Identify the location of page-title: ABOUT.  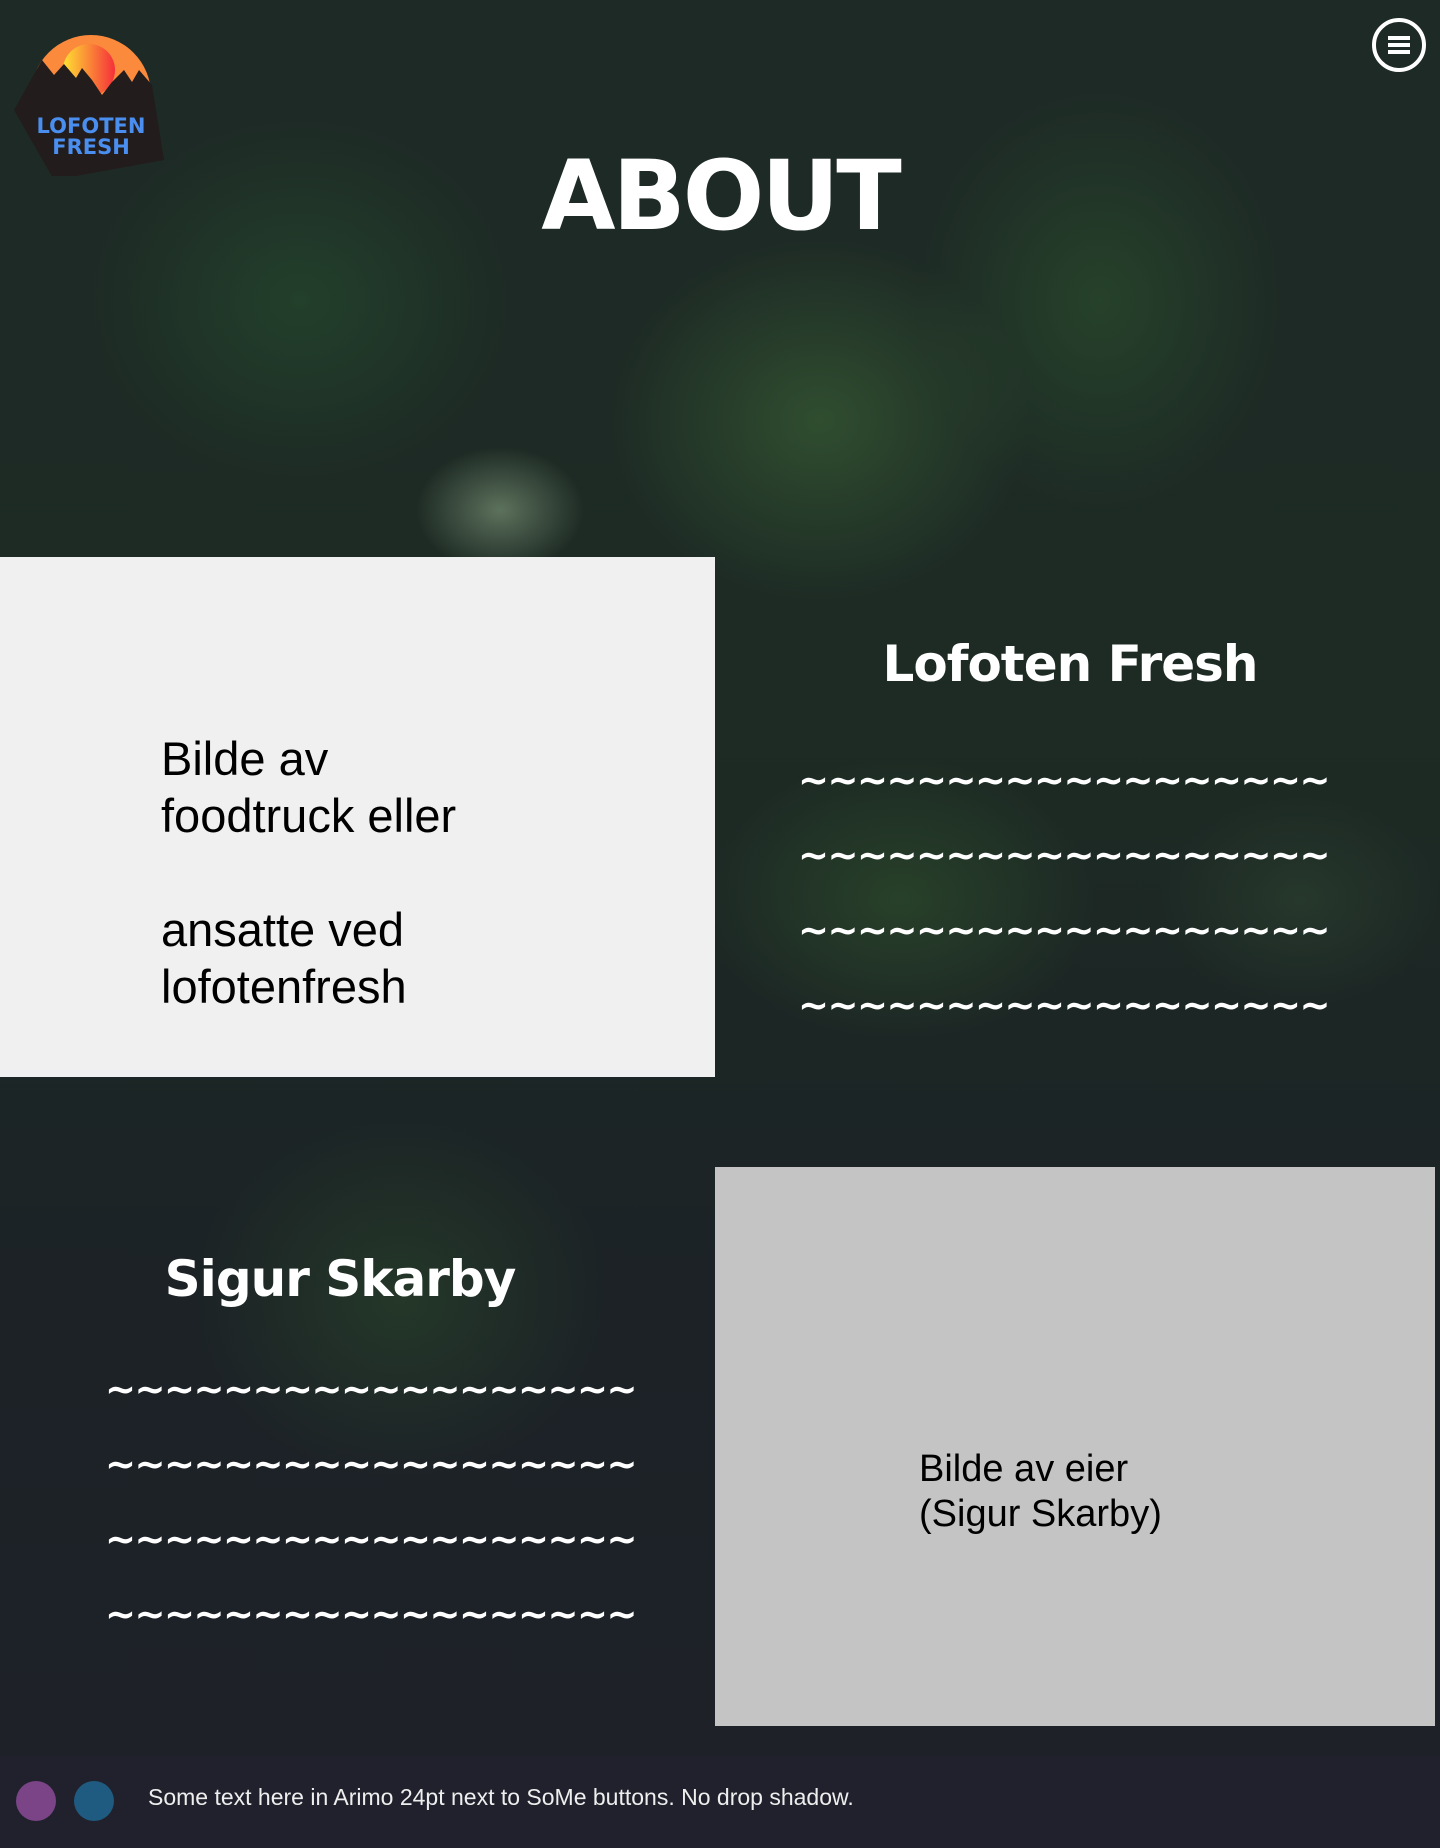
(721, 196).